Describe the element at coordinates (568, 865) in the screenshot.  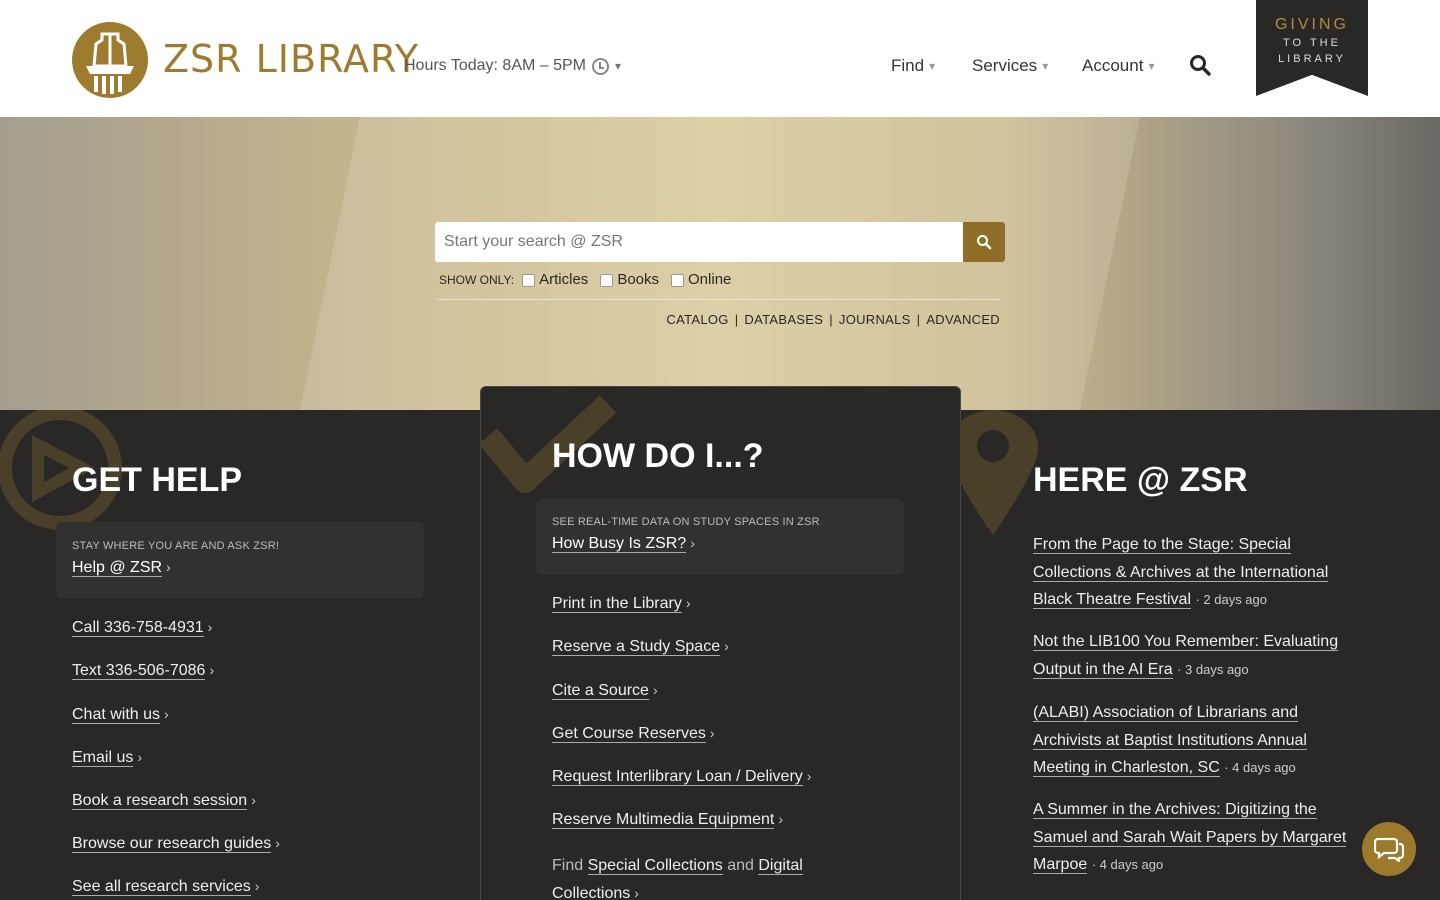
I see `item-prefix: Find` at that location.